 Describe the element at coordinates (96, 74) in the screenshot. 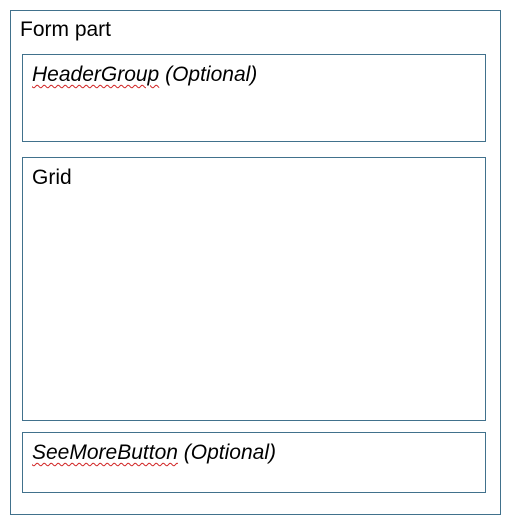

I see `header-group-name: HeaderGroup` at that location.